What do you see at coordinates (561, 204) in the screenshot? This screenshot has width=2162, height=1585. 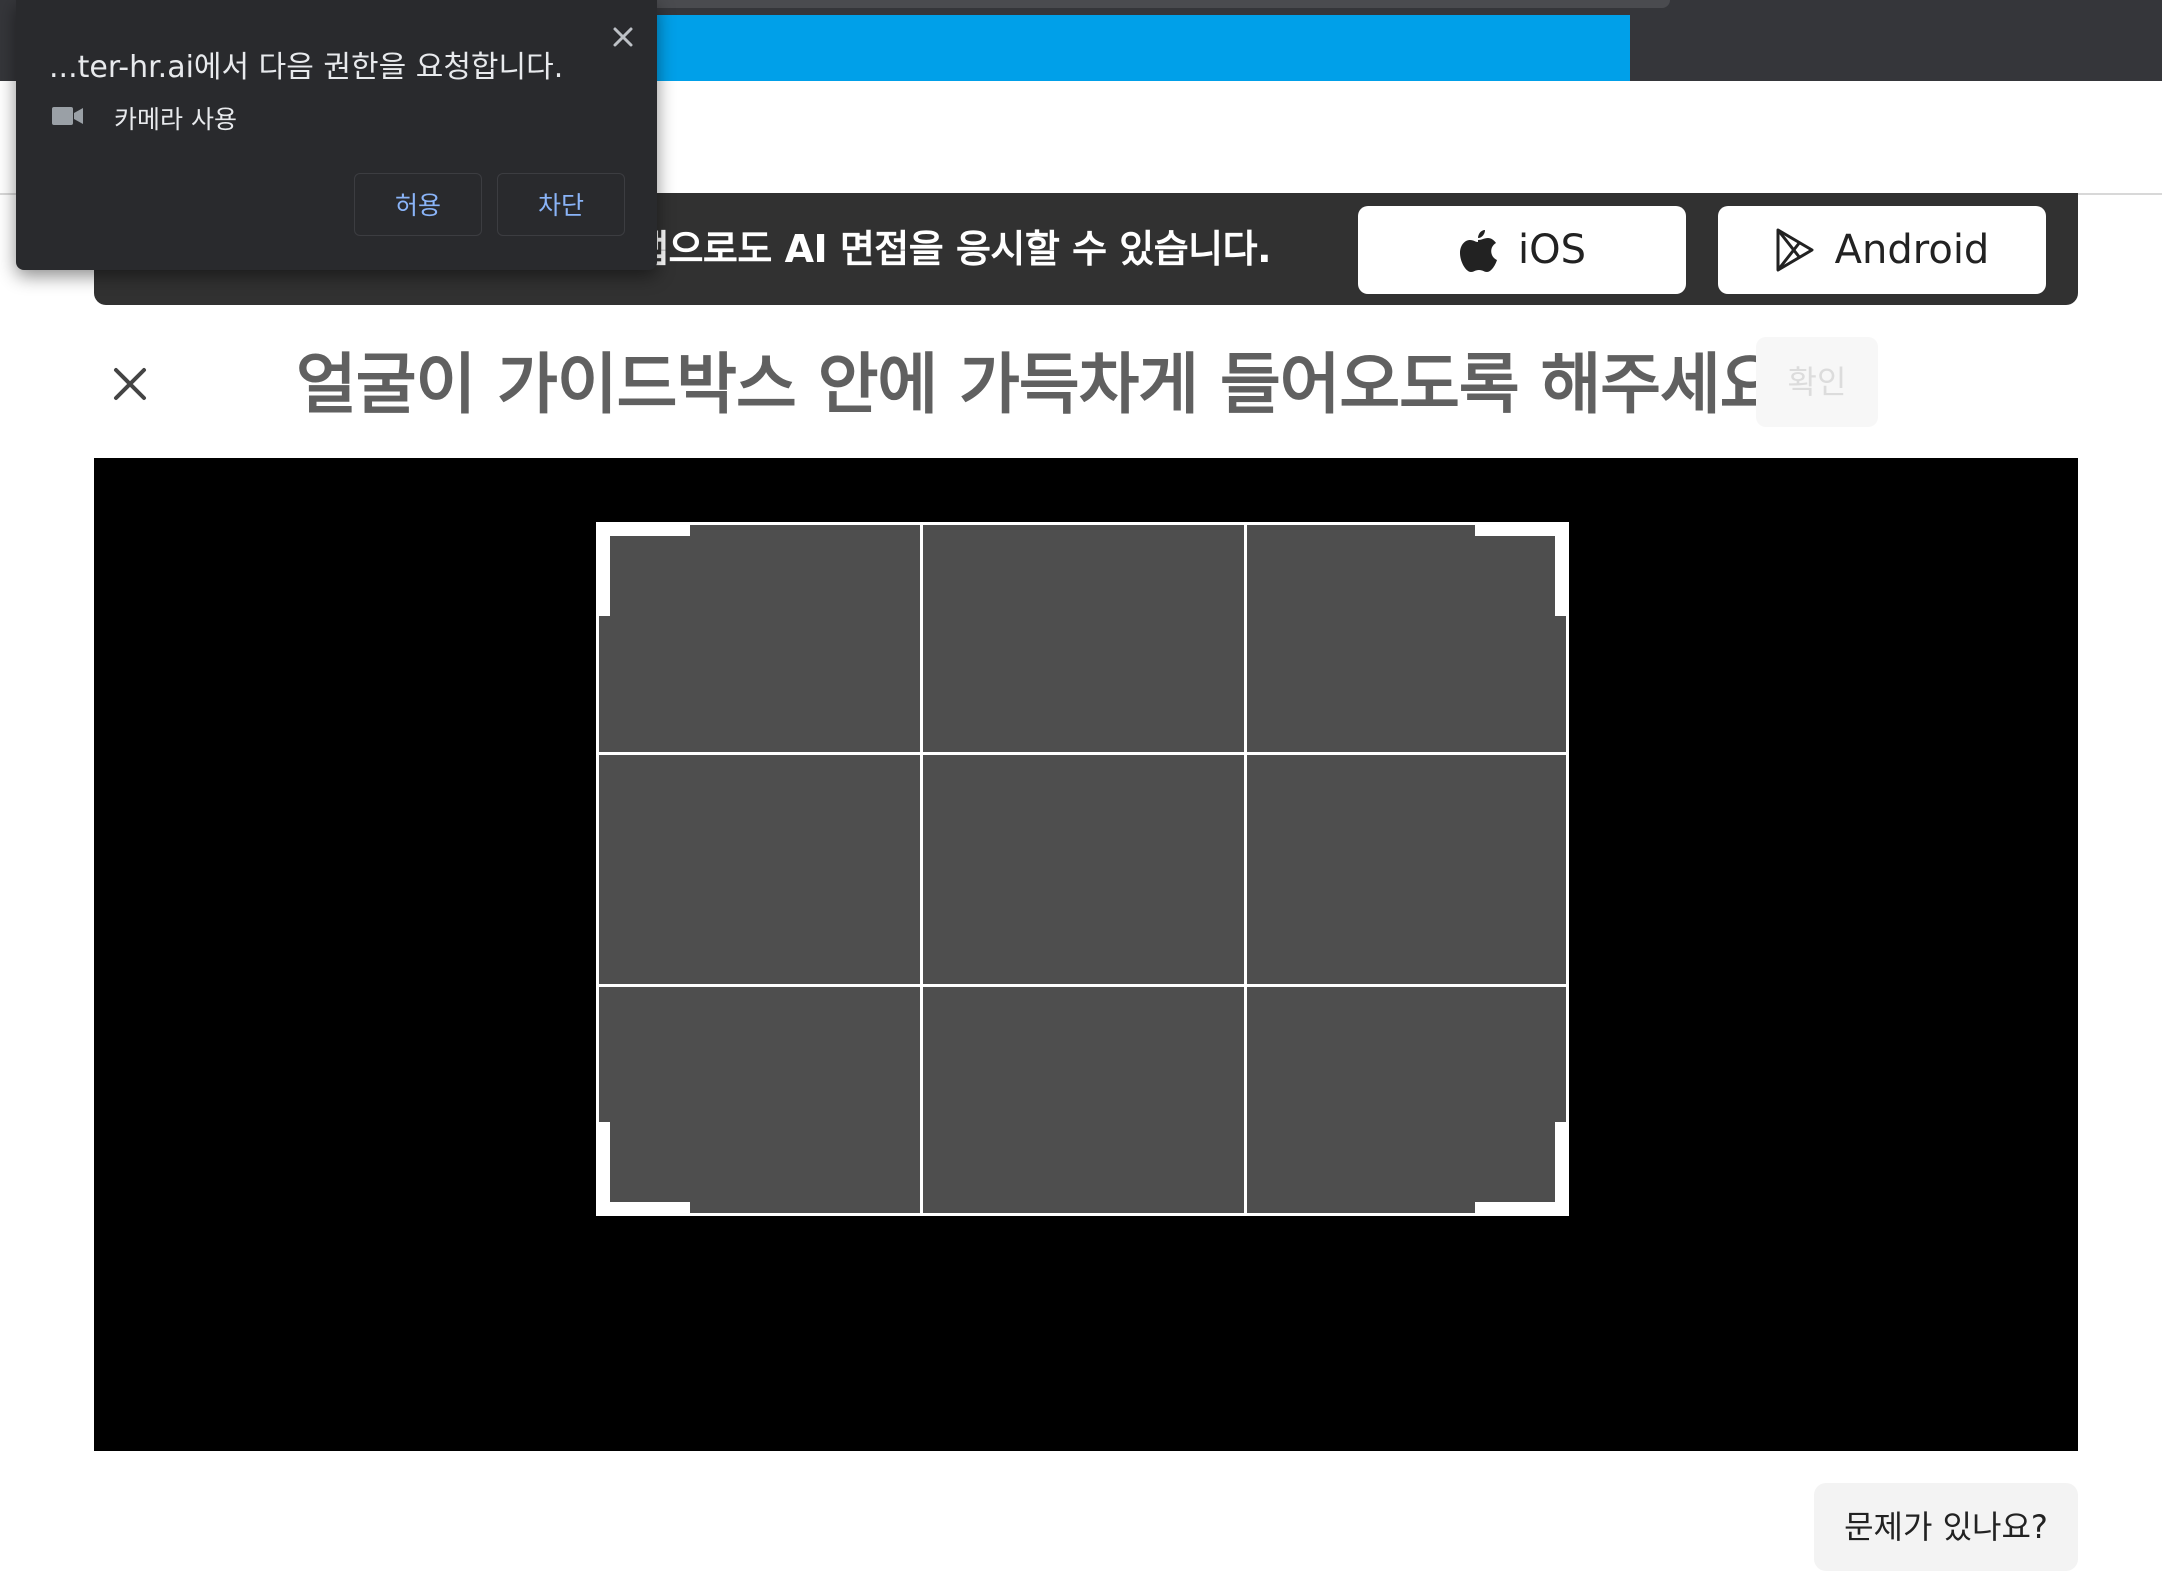 I see `block-button: 차단` at bounding box center [561, 204].